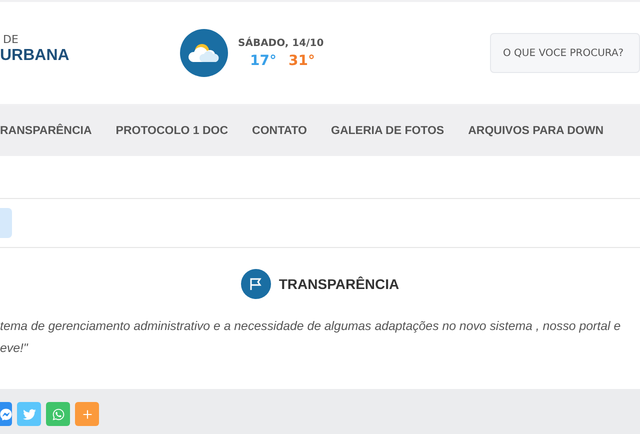 The width and height of the screenshot is (640, 434). I want to click on more-button, so click(87, 414).